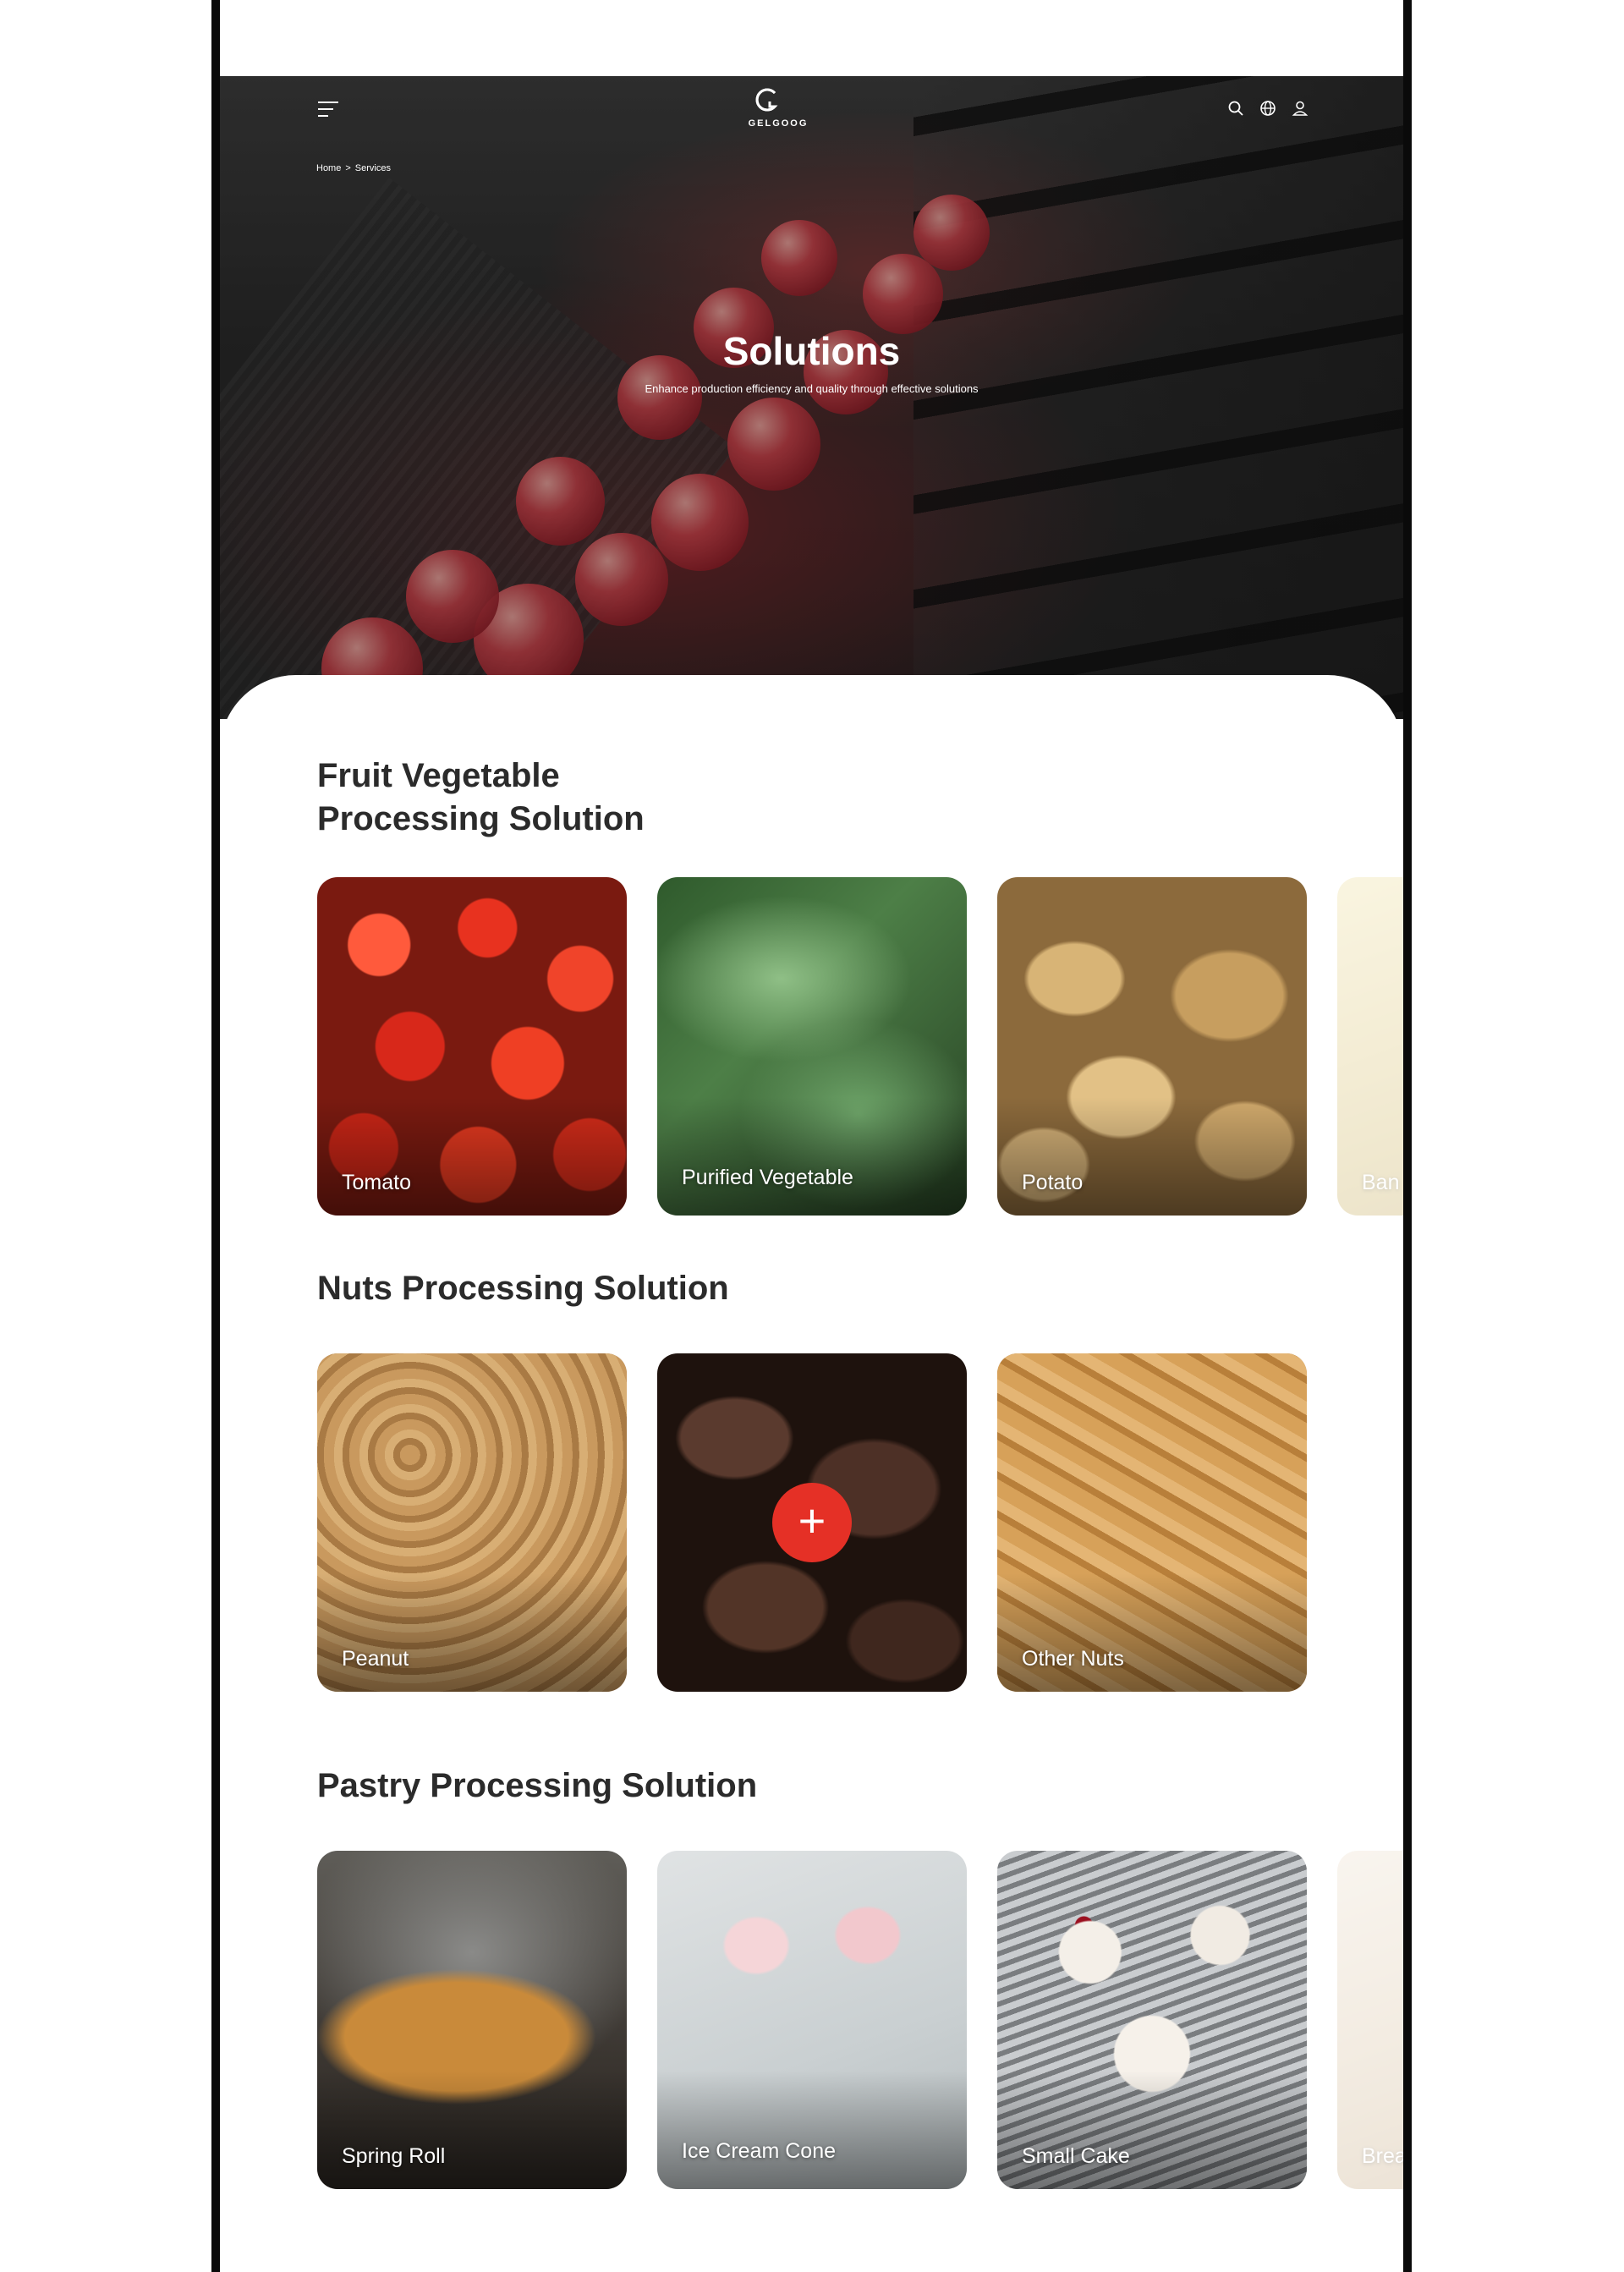  Describe the element at coordinates (1076, 2156) in the screenshot. I see `card-label: Small Cake` at that location.